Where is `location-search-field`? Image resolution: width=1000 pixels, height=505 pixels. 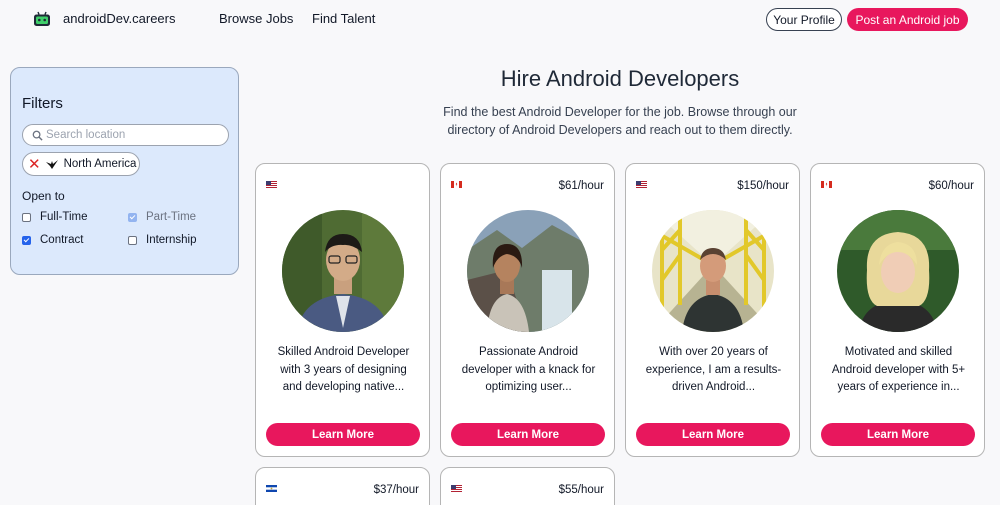 location-search-field is located at coordinates (125, 135).